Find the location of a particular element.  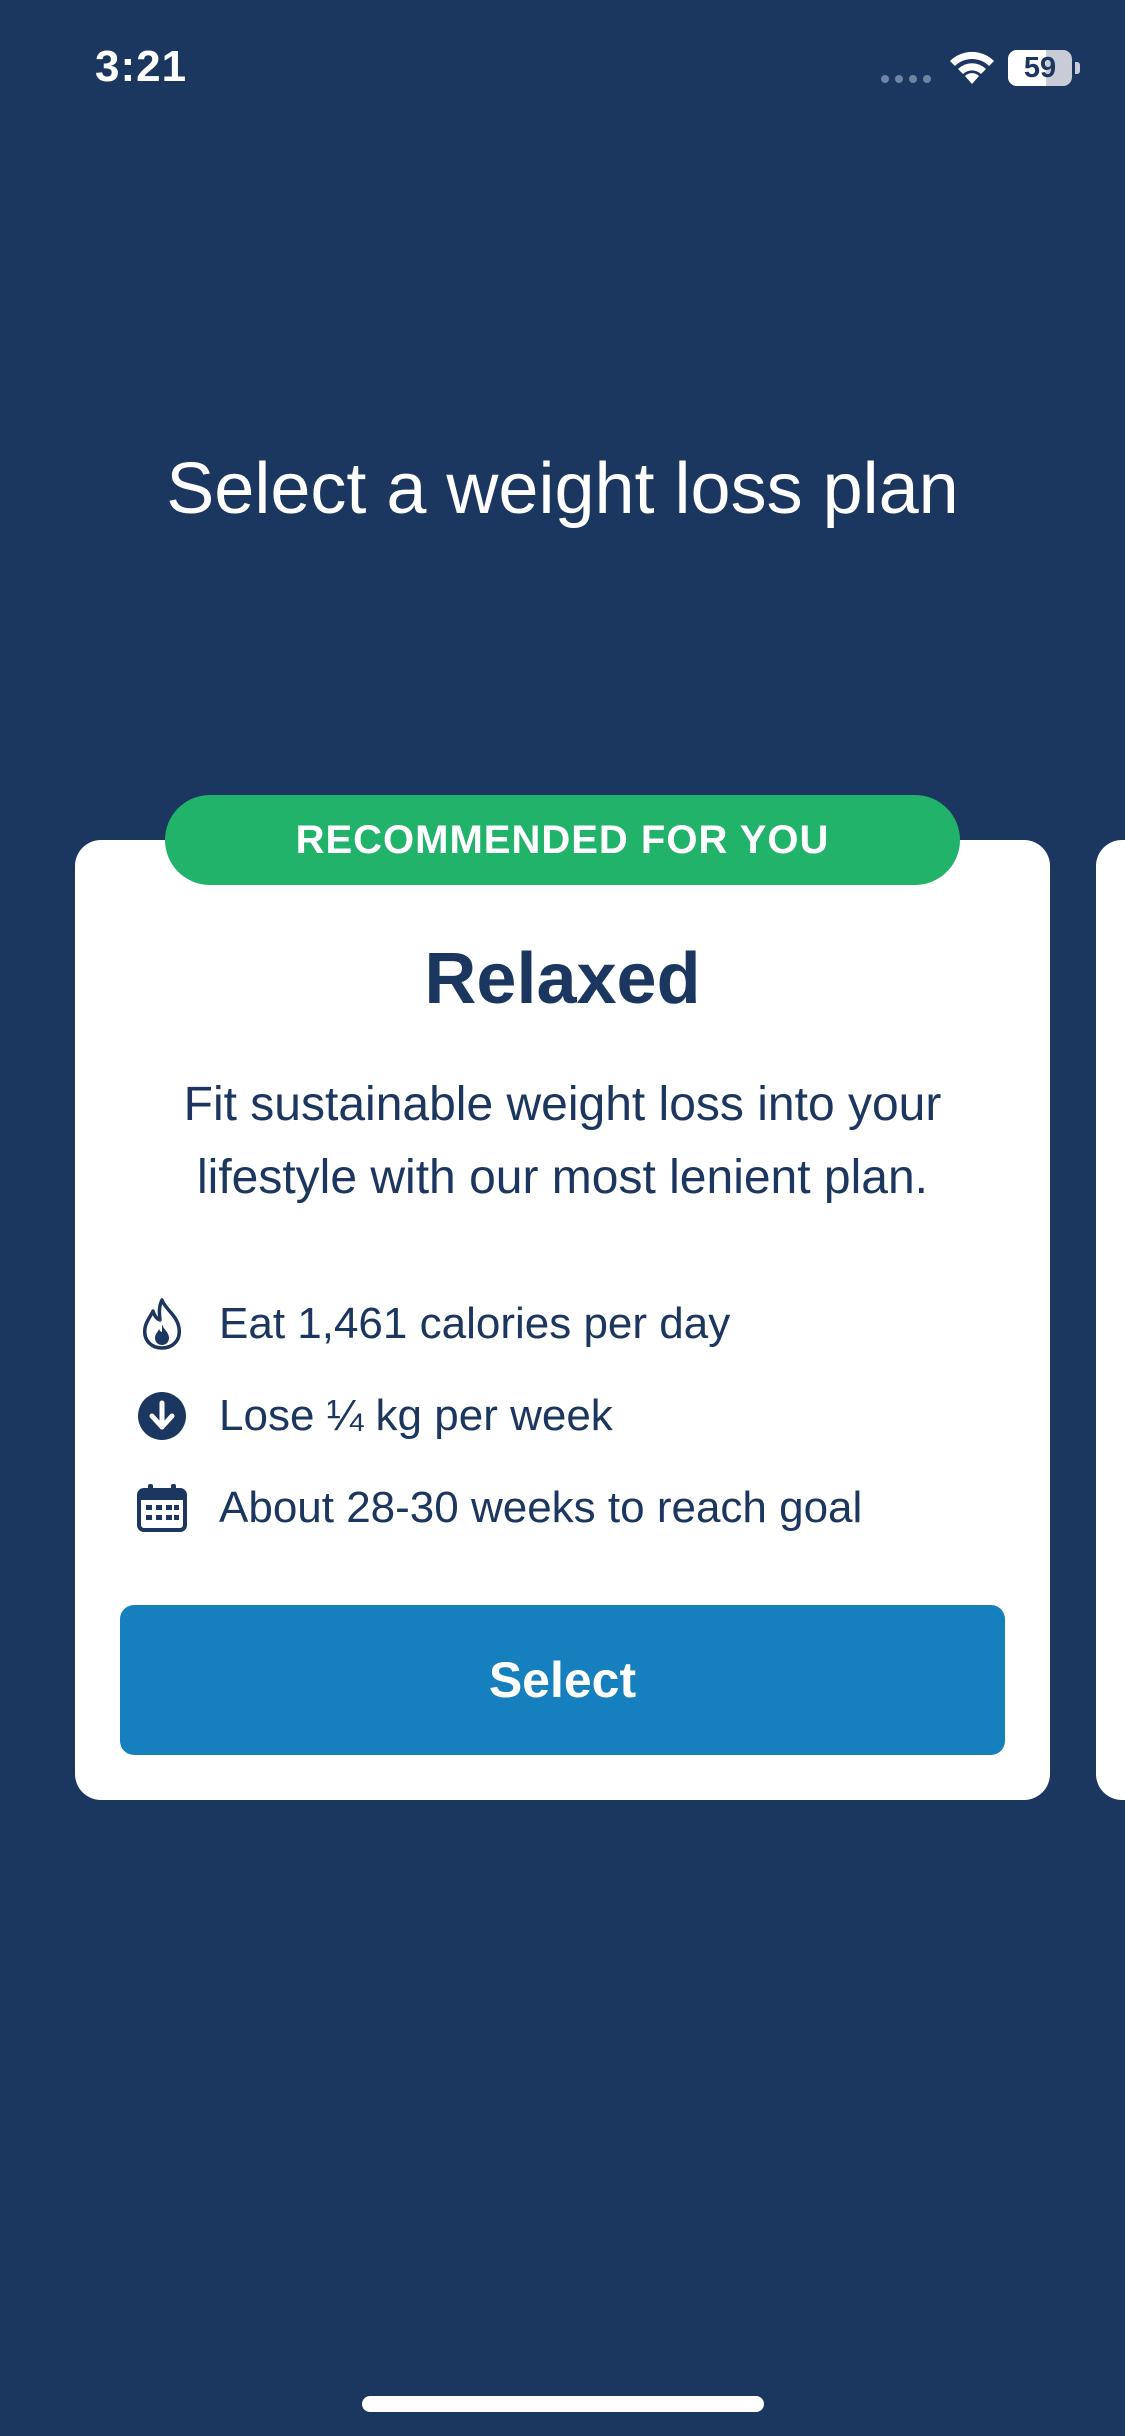

battery-level: 59 is located at coordinates (1040, 68).